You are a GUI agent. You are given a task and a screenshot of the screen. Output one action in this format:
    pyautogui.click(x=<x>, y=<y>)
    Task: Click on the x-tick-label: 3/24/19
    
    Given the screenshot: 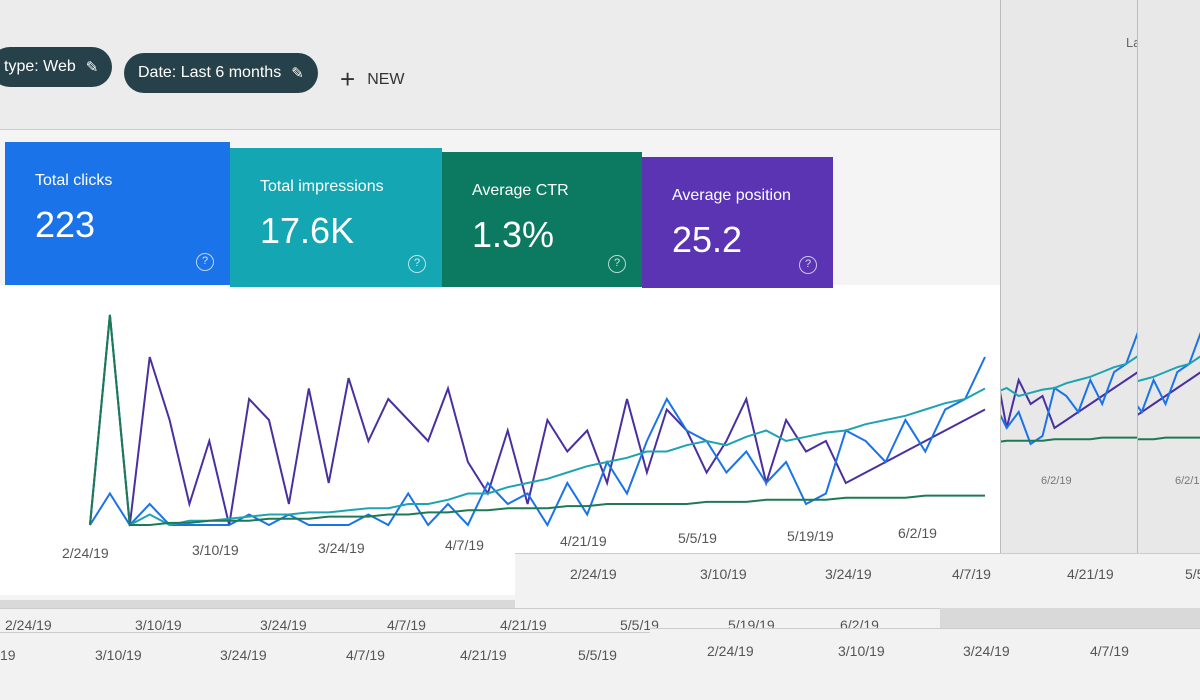 What is the action you would take?
    pyautogui.click(x=341, y=548)
    